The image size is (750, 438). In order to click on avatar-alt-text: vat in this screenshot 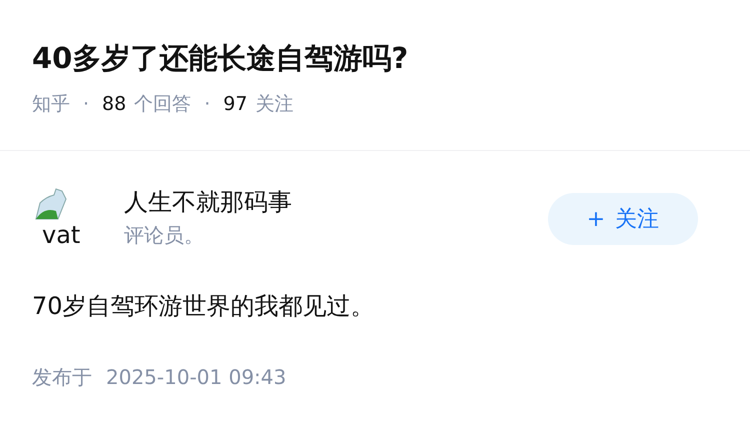, I will do `click(61, 235)`.